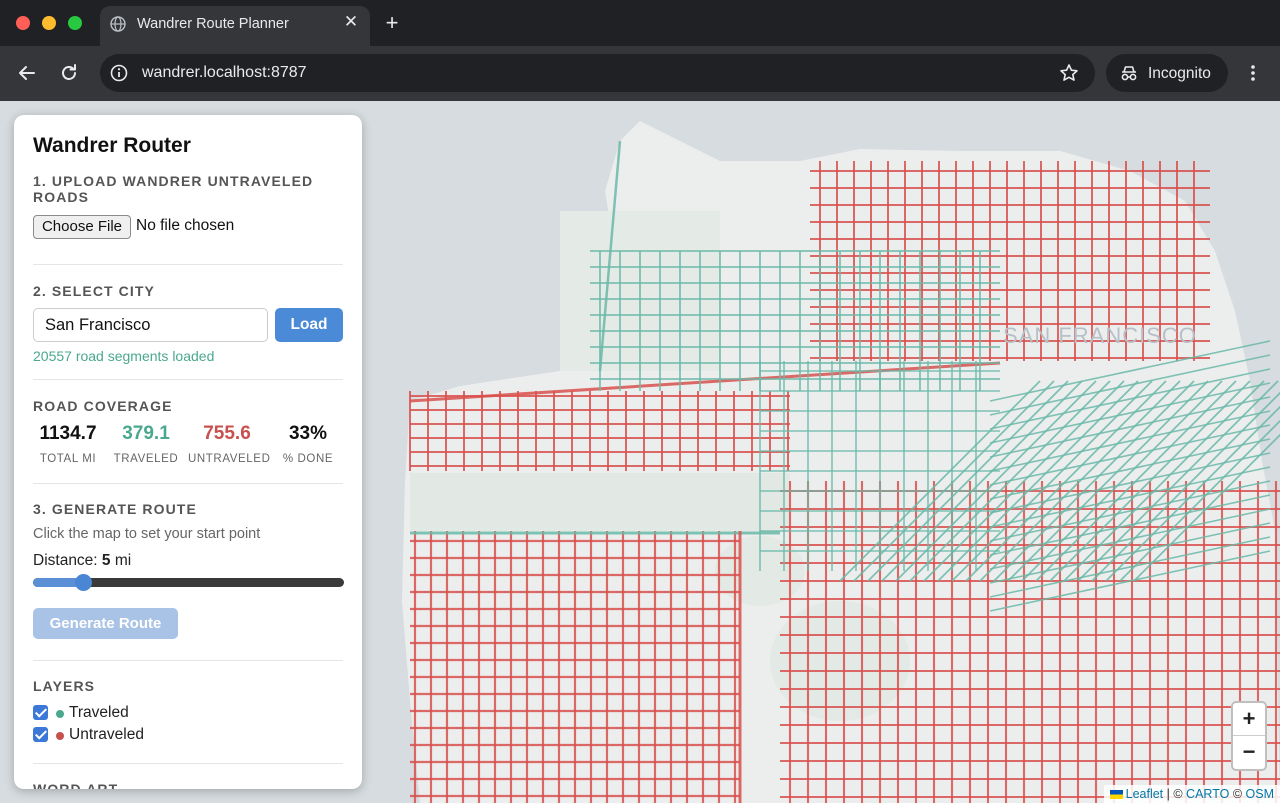 This screenshot has width=1280, height=803. I want to click on stat-untraveled: 755.6 UNTRAVELED, so click(229, 444).